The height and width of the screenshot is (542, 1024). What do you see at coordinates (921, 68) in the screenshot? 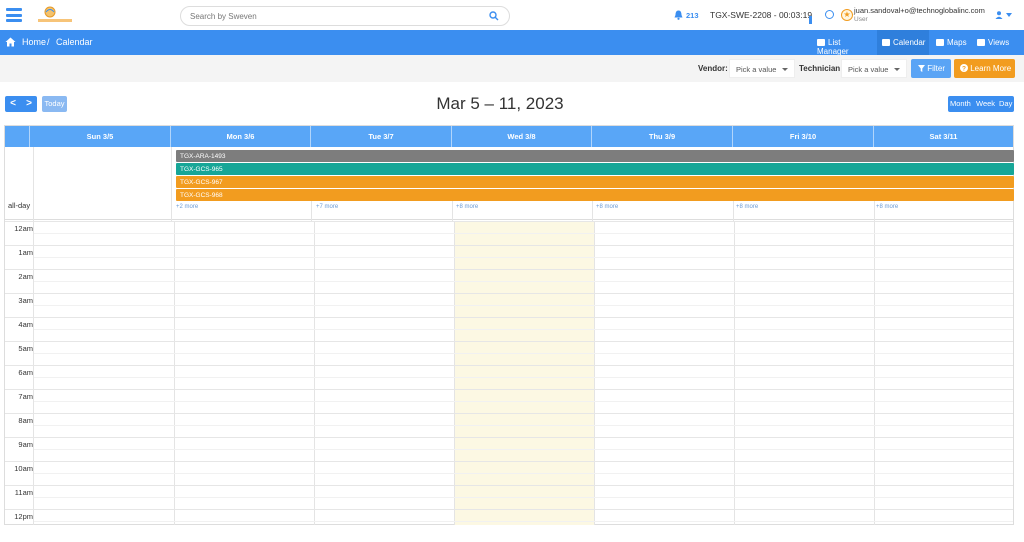
I see `filter-icon` at bounding box center [921, 68].